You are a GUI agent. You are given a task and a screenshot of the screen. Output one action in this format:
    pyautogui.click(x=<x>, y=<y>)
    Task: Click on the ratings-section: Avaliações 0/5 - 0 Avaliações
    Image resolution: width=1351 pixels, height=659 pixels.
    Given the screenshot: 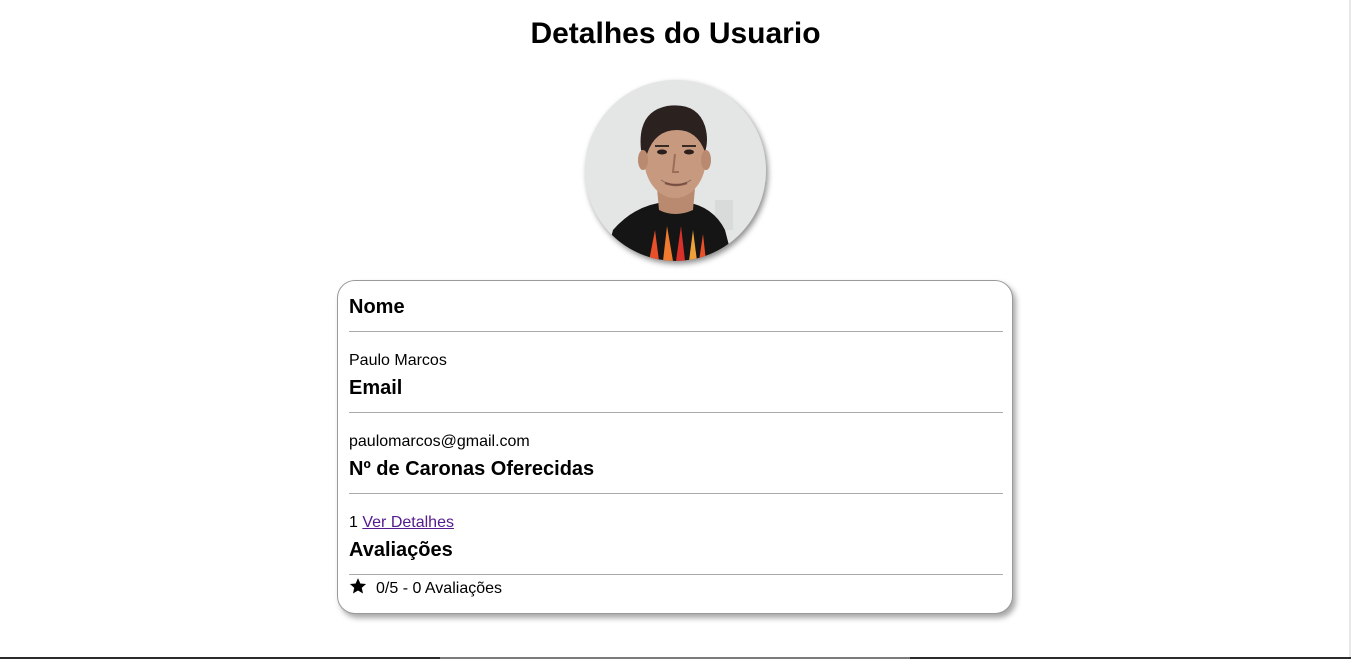 What is the action you would take?
    pyautogui.click(x=676, y=567)
    